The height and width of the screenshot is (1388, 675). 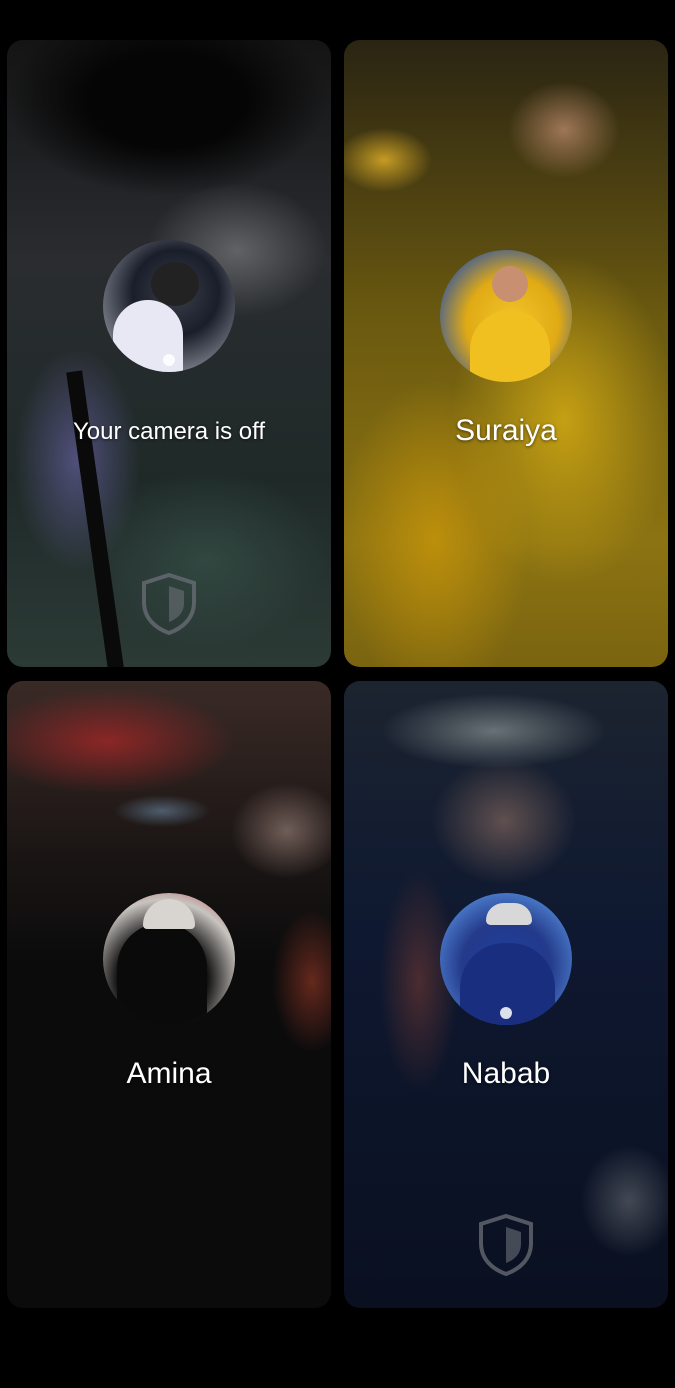 I want to click on participant-name: Amina, so click(x=169, y=1073).